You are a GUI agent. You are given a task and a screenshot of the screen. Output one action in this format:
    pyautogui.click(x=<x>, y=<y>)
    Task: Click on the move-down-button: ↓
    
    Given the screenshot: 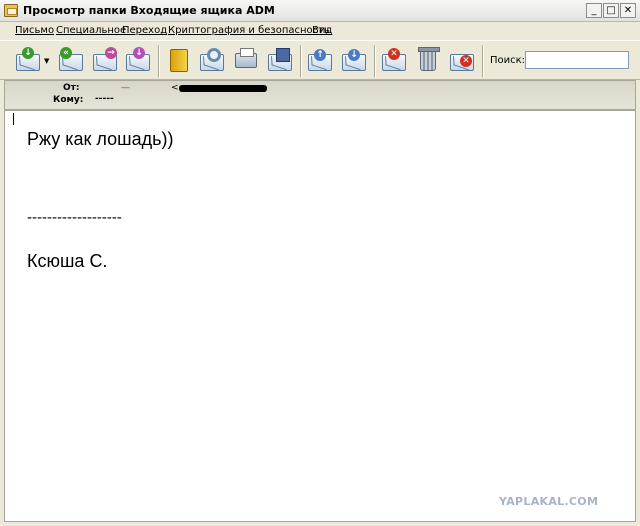 What is the action you would take?
    pyautogui.click(x=354, y=61)
    